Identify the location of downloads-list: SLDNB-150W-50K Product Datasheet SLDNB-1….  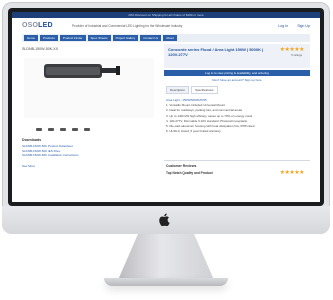
(50, 151).